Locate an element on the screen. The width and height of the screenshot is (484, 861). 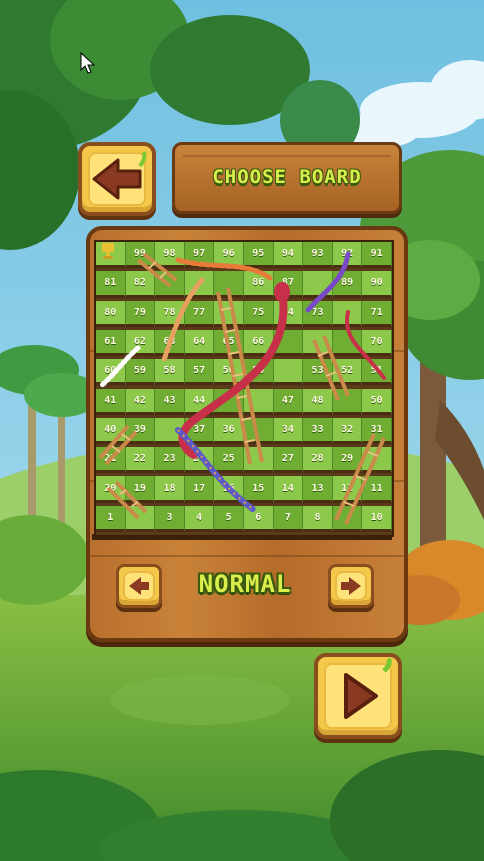
chevron-left-icon is located at coordinates (139, 586).